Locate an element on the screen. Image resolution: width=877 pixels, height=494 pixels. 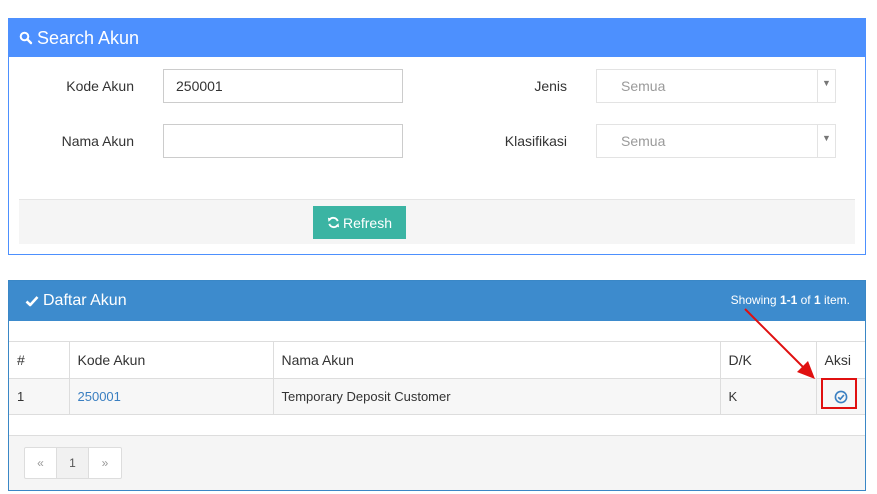
klasifikasi-label: Klasifikasi is located at coordinates (535, 141).